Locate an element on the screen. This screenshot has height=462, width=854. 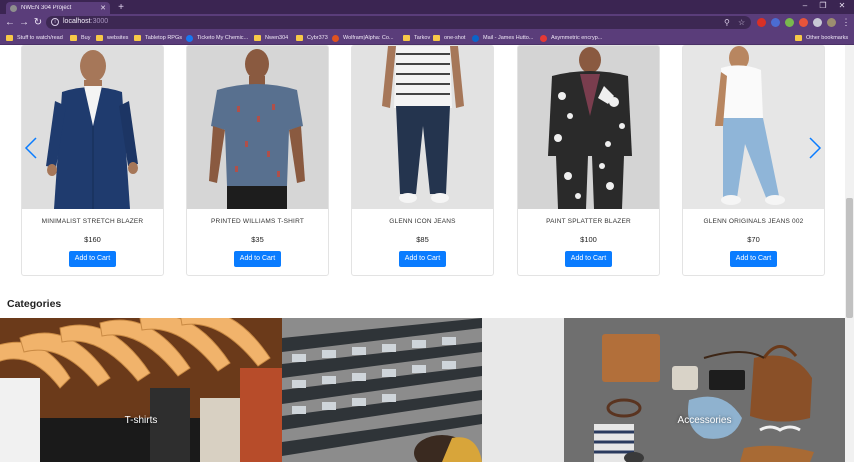
bookmark-label: Stuff to watch/read is located at coordinates (40, 38).